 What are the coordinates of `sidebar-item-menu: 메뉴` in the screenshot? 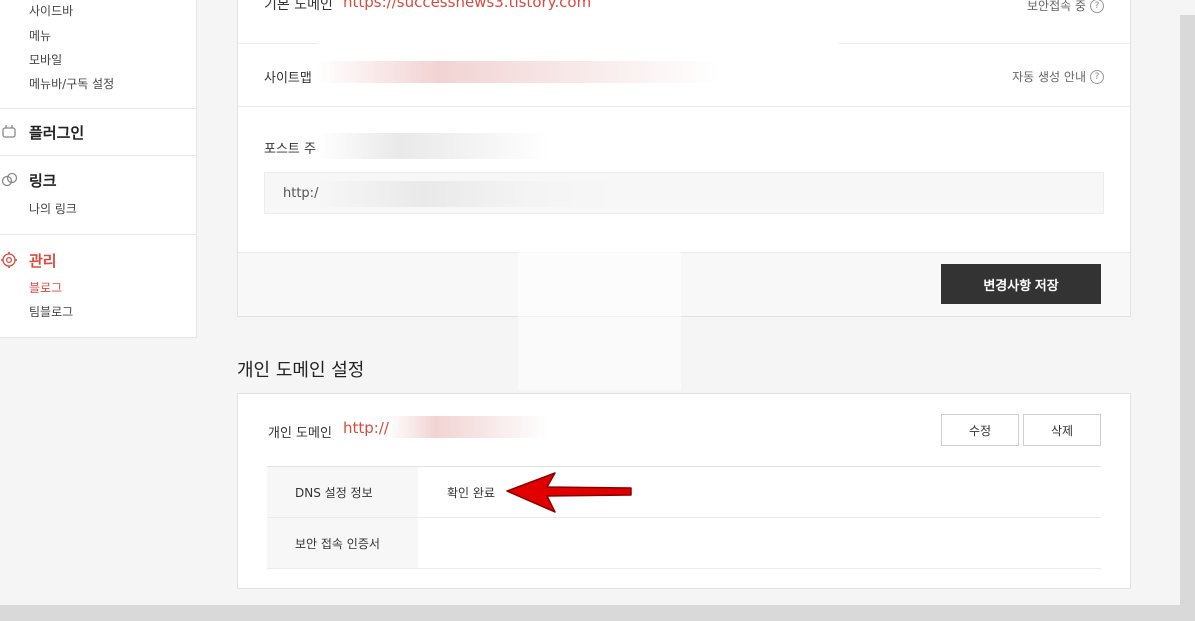 It's located at (40, 35).